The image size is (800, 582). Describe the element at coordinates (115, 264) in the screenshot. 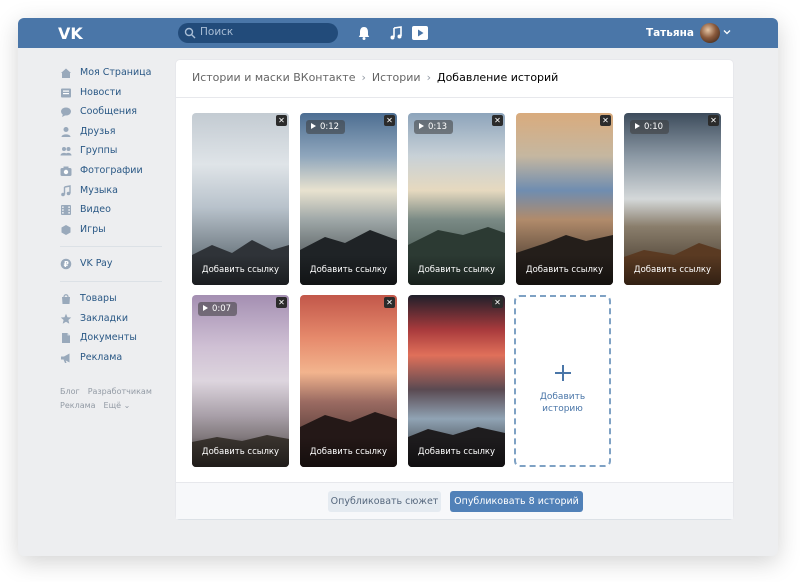

I see `sidebar-item-vk-pay: ₽ VK Pay` at that location.